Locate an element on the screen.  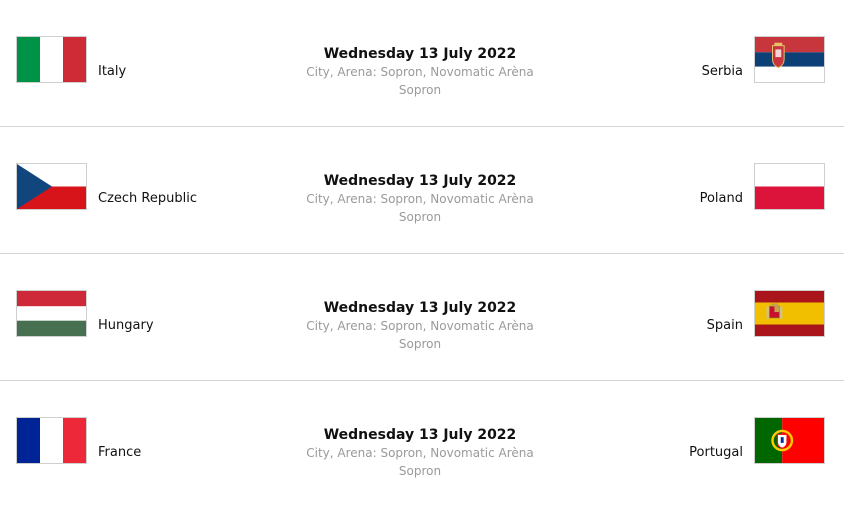
home-team-name: Italy is located at coordinates (112, 71).